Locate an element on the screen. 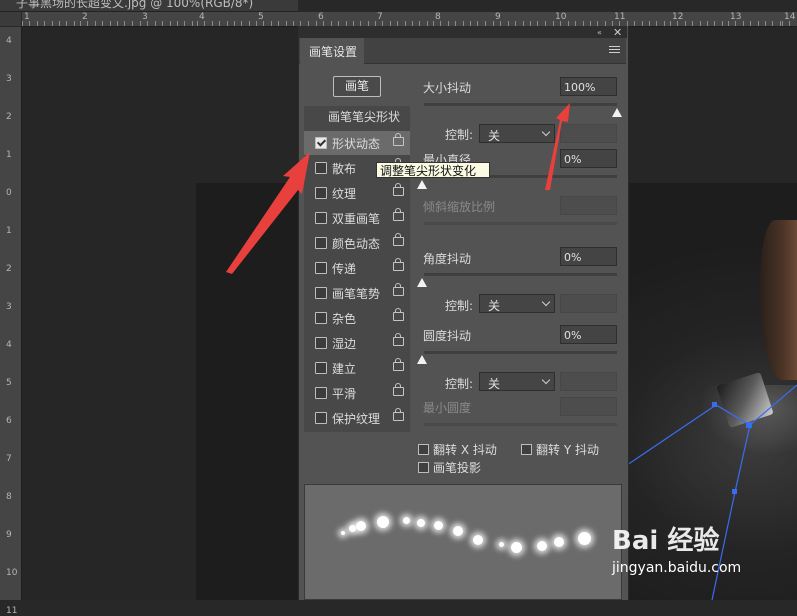 The width and height of the screenshot is (797, 616). roundness-jitter-slider-track is located at coordinates (520, 352).